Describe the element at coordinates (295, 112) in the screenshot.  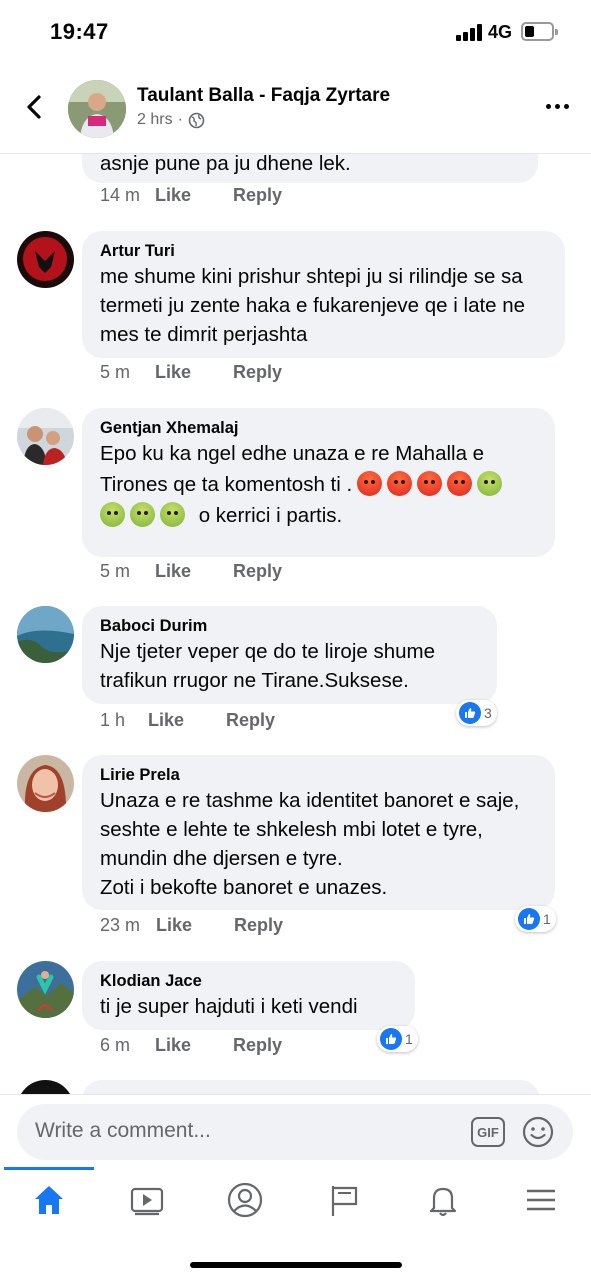
I see `post-header: Taulant Balla - Faqja Zyrtare 2 hrs ·` at that location.